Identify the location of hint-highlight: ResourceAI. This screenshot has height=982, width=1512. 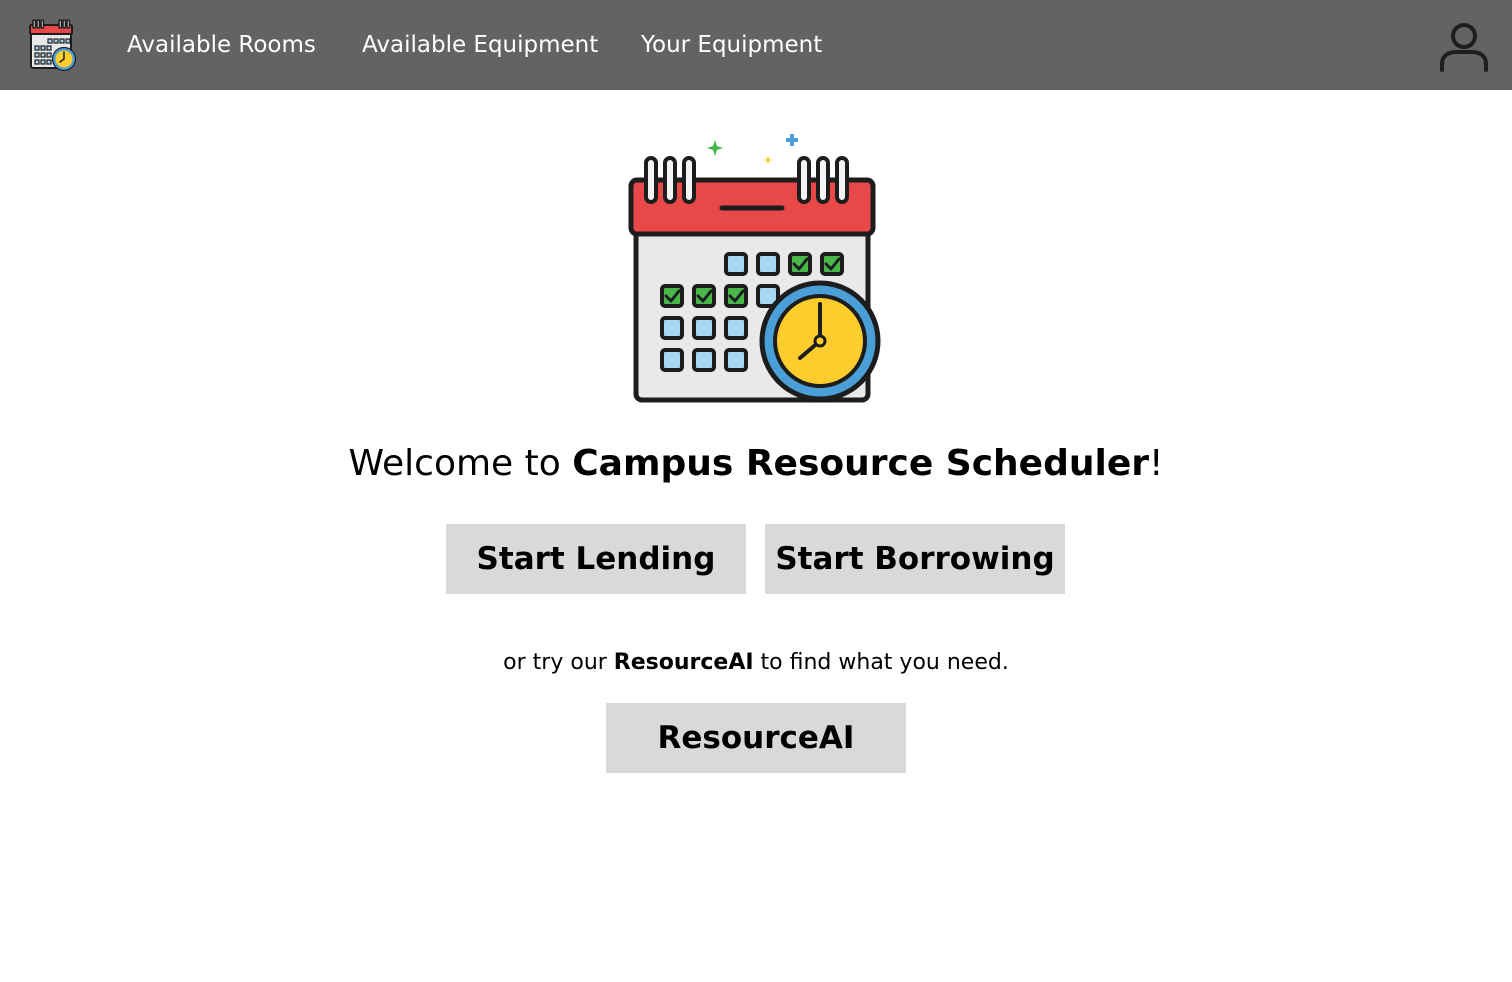
(683, 662).